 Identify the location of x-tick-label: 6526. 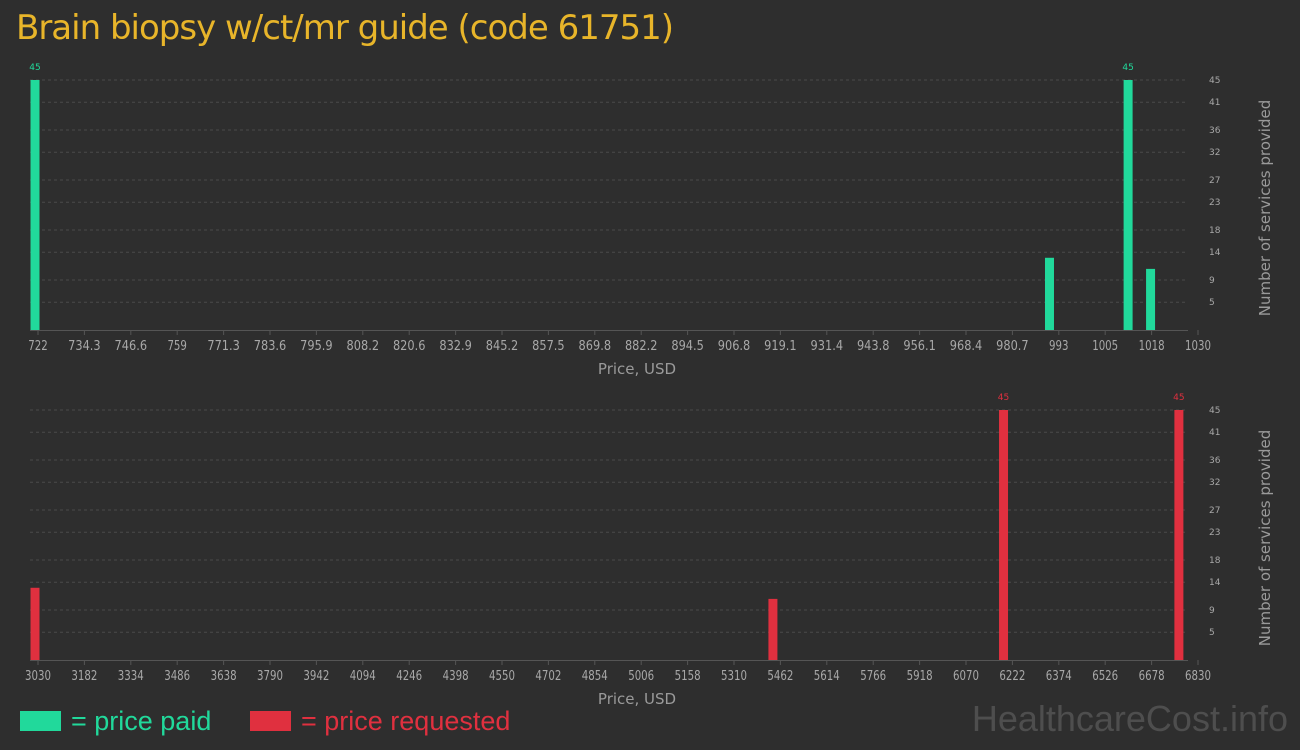
(1105, 676).